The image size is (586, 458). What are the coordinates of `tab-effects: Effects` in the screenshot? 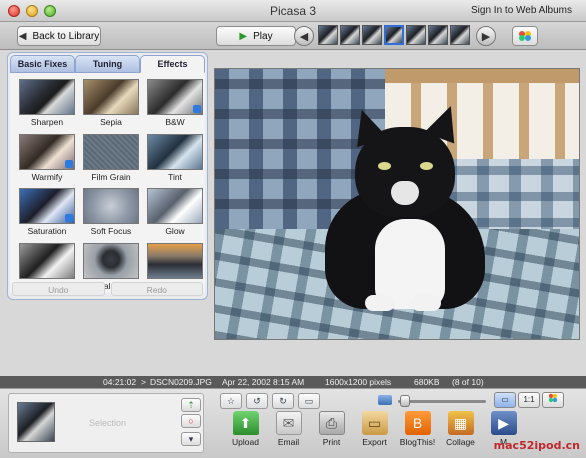 It's located at (172, 64).